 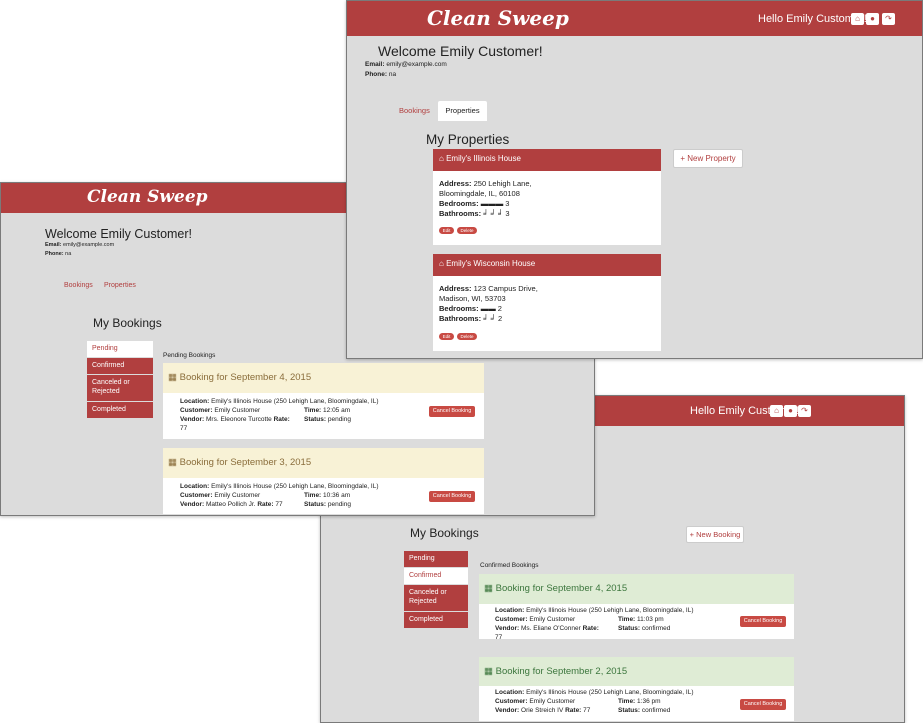 I want to click on property-card-header: ⌂ Emily's Illinois House, so click(x=547, y=160).